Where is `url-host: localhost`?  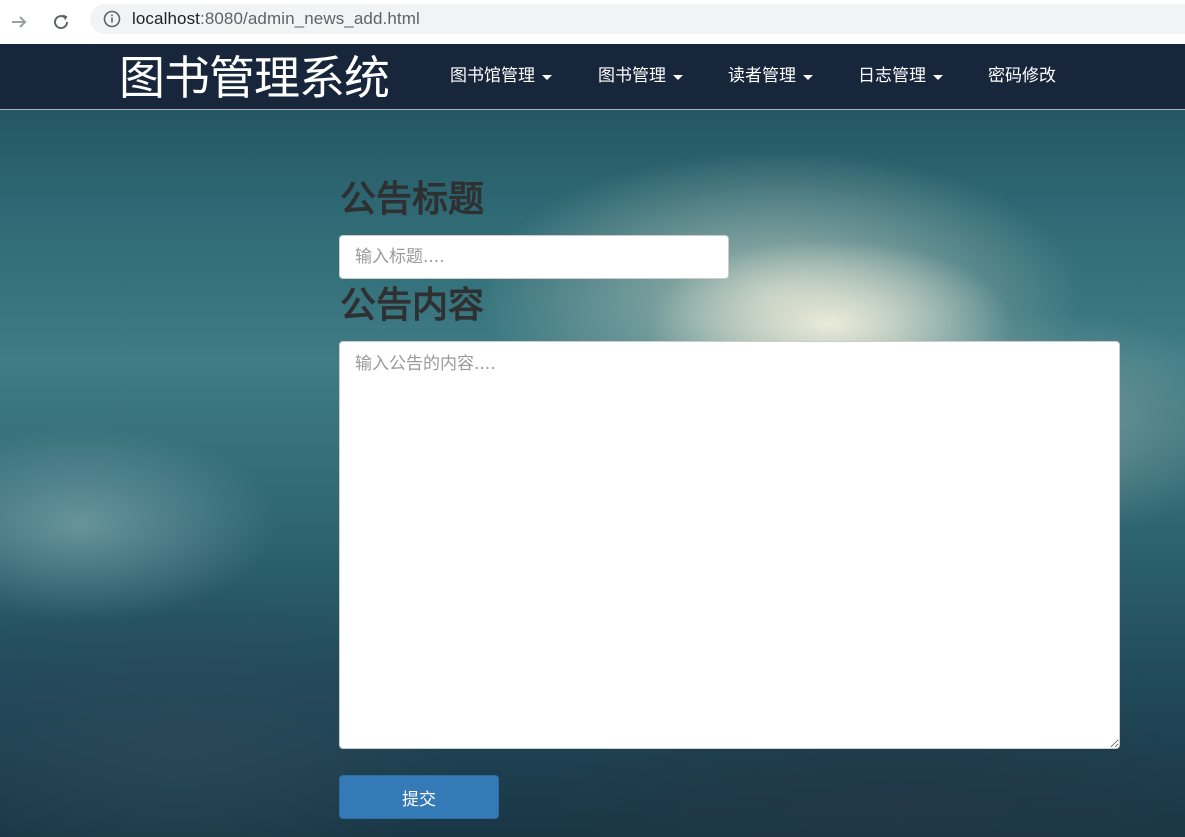
url-host: localhost is located at coordinates (166, 18).